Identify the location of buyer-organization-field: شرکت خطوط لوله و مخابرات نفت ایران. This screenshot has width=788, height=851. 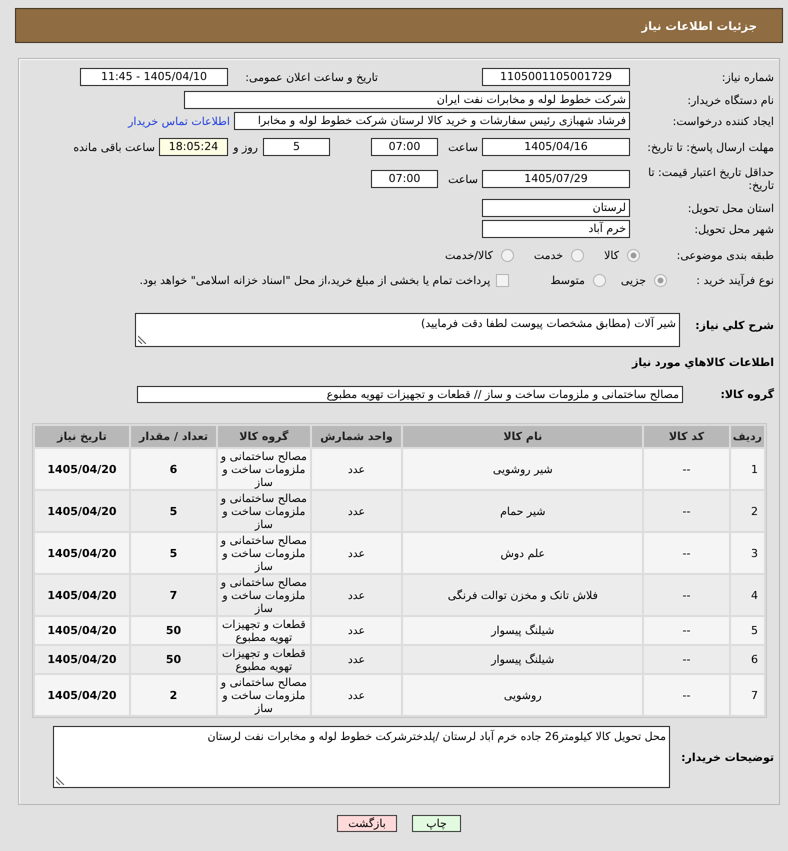
(407, 100).